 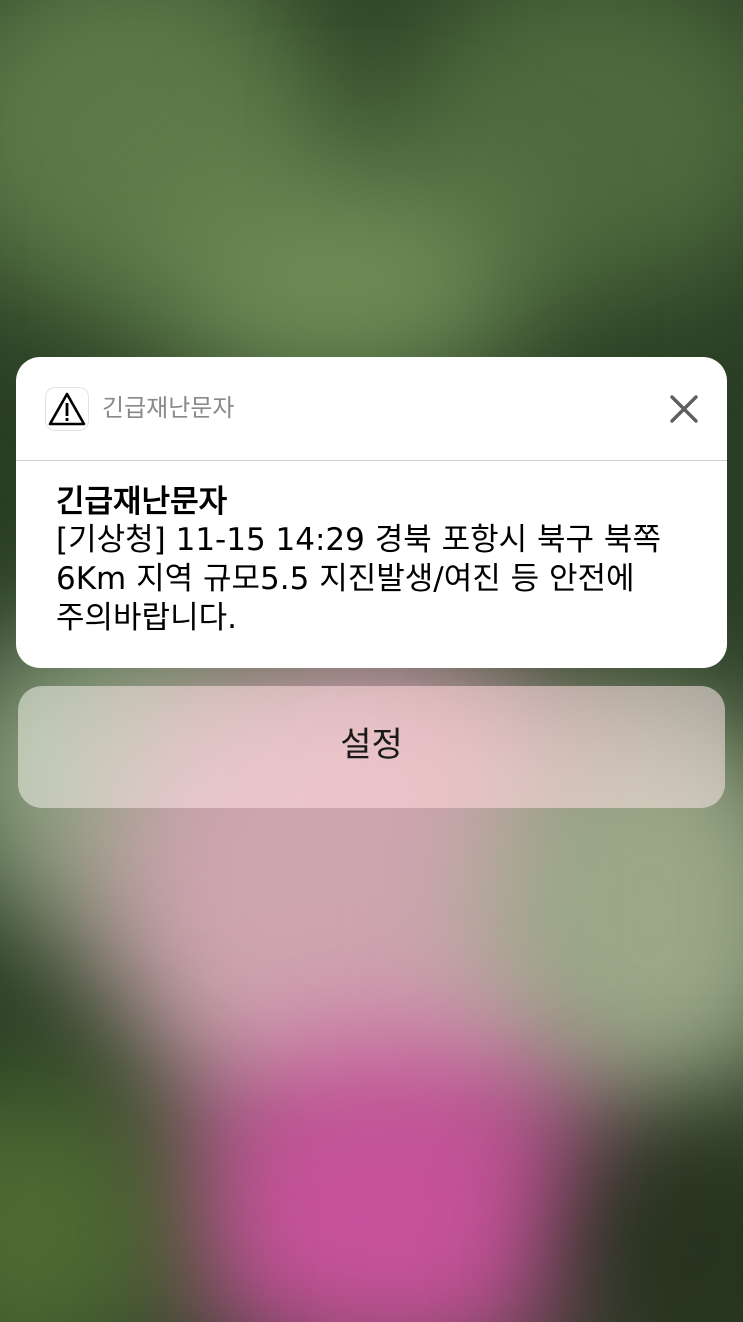 I want to click on notification-body-line: 주의바랍니다., so click(x=146, y=618).